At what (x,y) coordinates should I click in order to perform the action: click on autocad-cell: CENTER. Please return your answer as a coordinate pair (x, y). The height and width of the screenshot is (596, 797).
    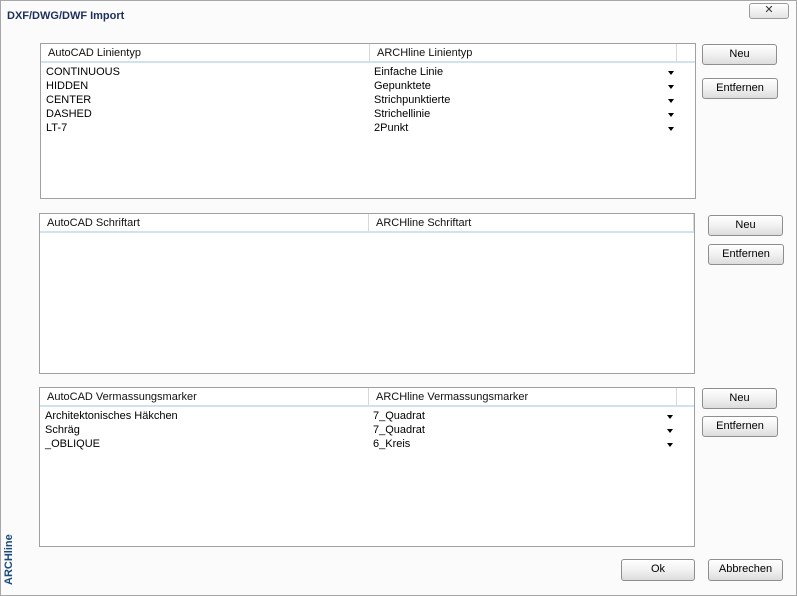
    Looking at the image, I should click on (69, 100).